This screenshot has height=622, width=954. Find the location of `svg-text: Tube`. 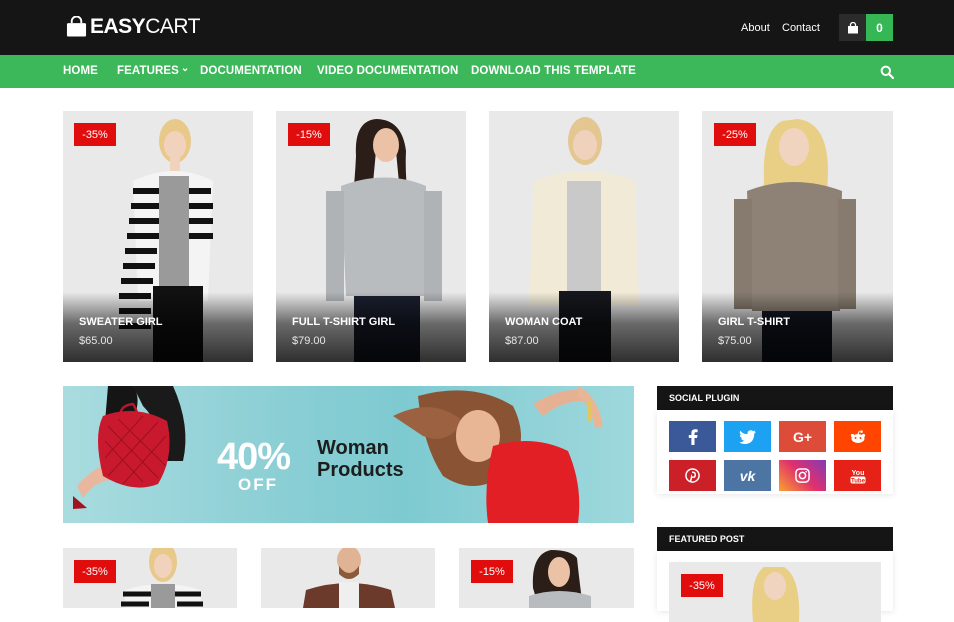

svg-text: Tube is located at coordinates (858, 481).